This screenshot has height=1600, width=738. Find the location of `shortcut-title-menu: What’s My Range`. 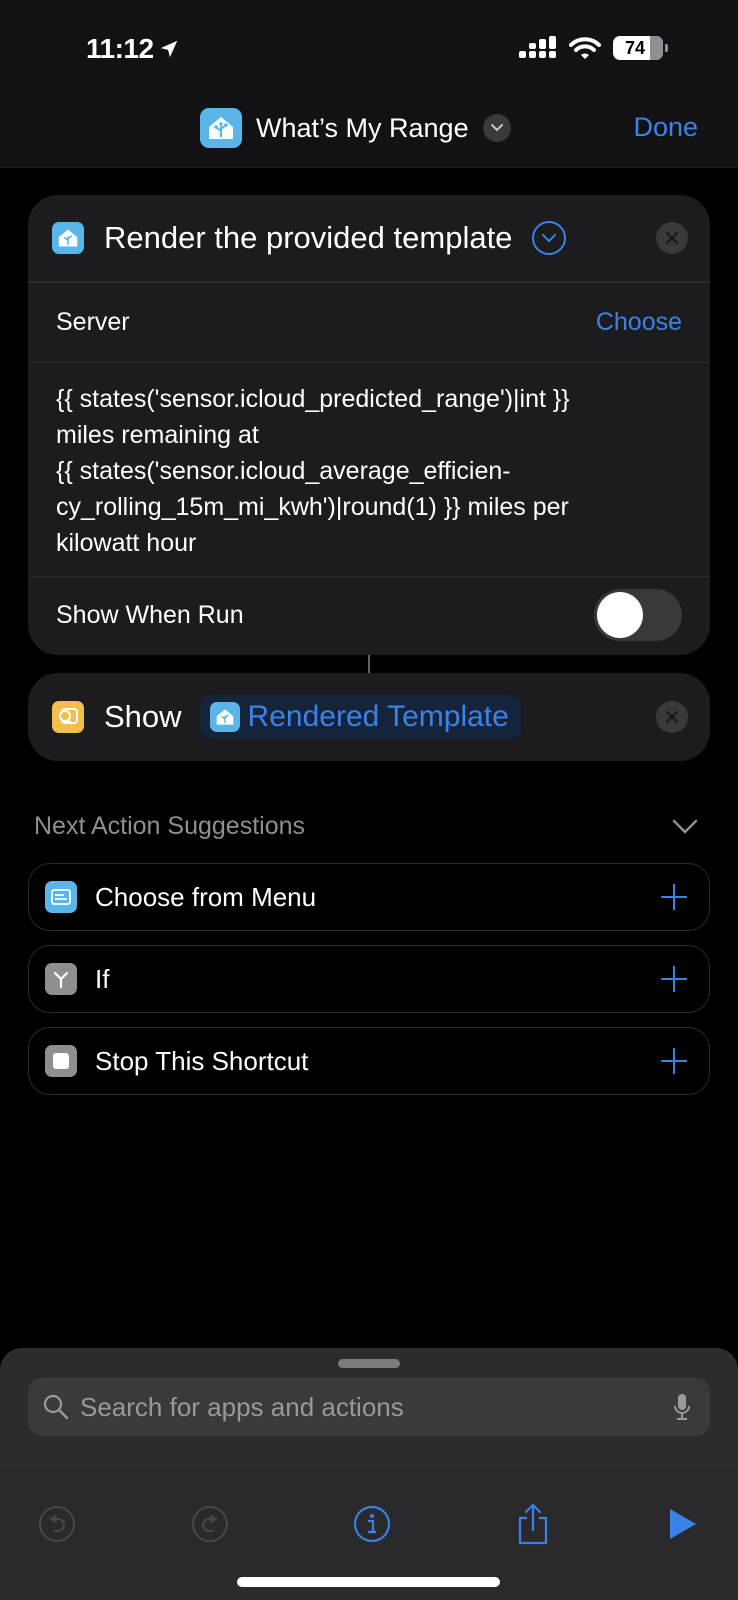

shortcut-title-menu: What’s My Range is located at coordinates (355, 128).